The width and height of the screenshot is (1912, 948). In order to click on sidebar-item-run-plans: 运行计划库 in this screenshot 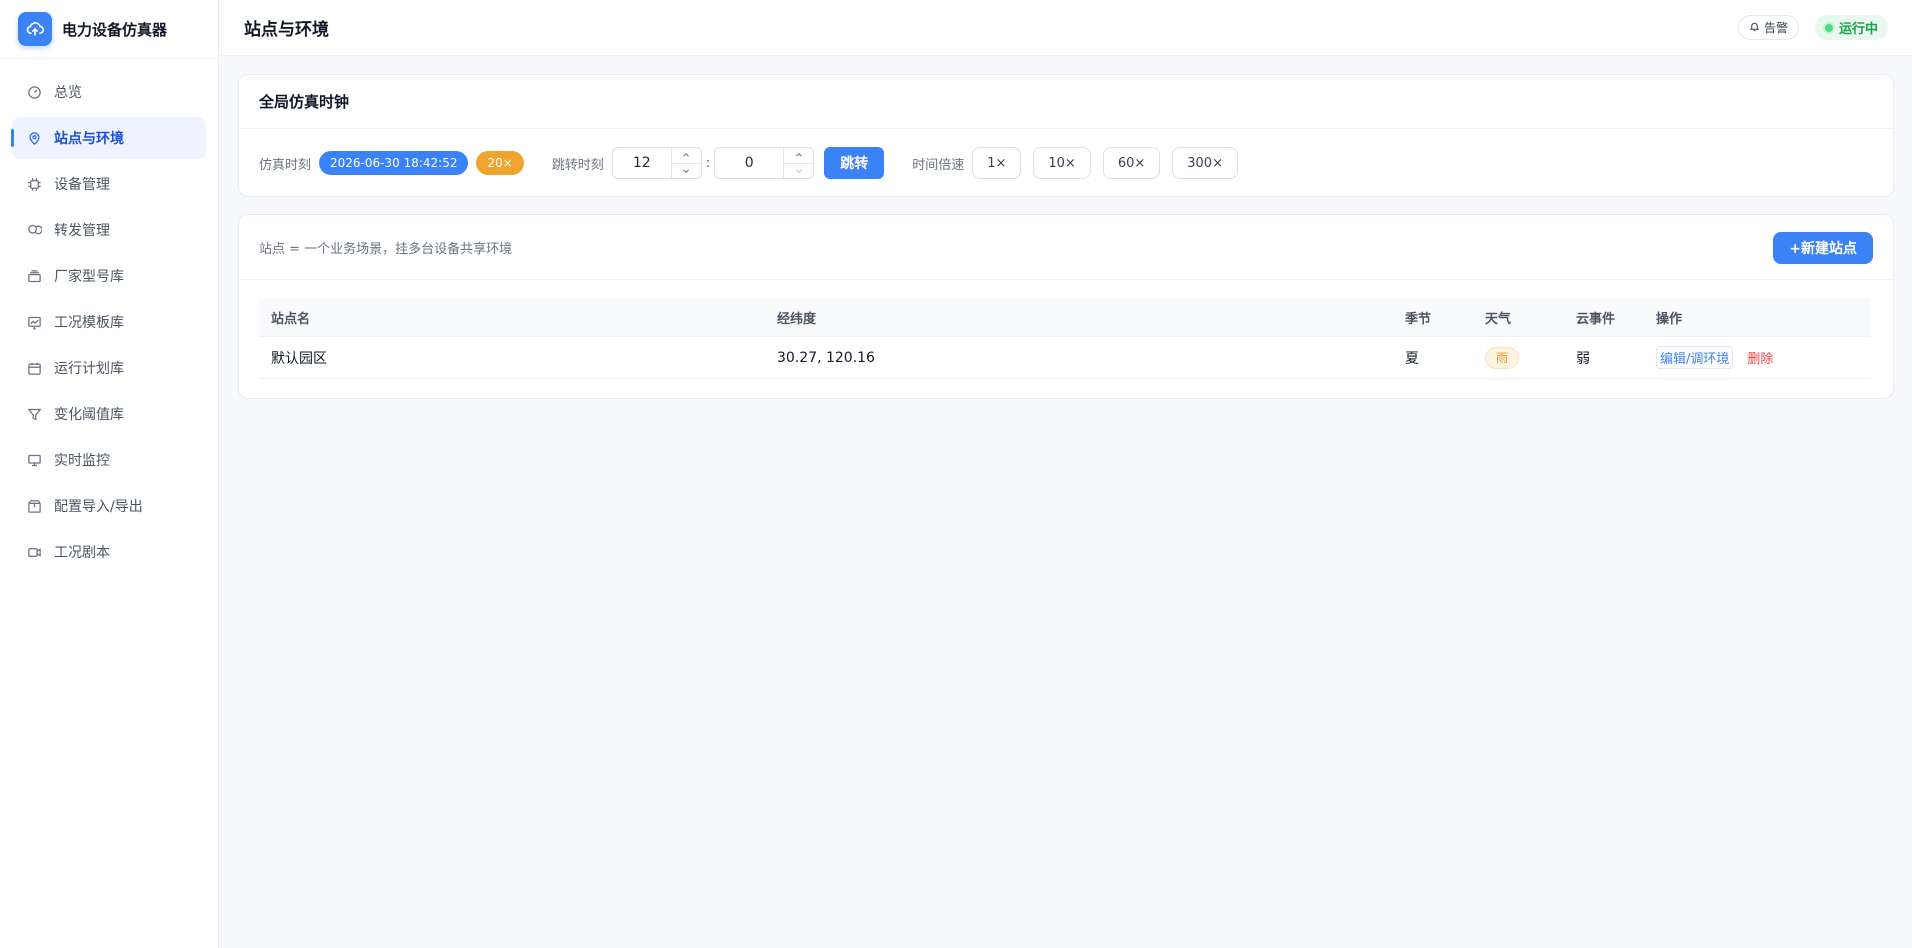, I will do `click(109, 368)`.